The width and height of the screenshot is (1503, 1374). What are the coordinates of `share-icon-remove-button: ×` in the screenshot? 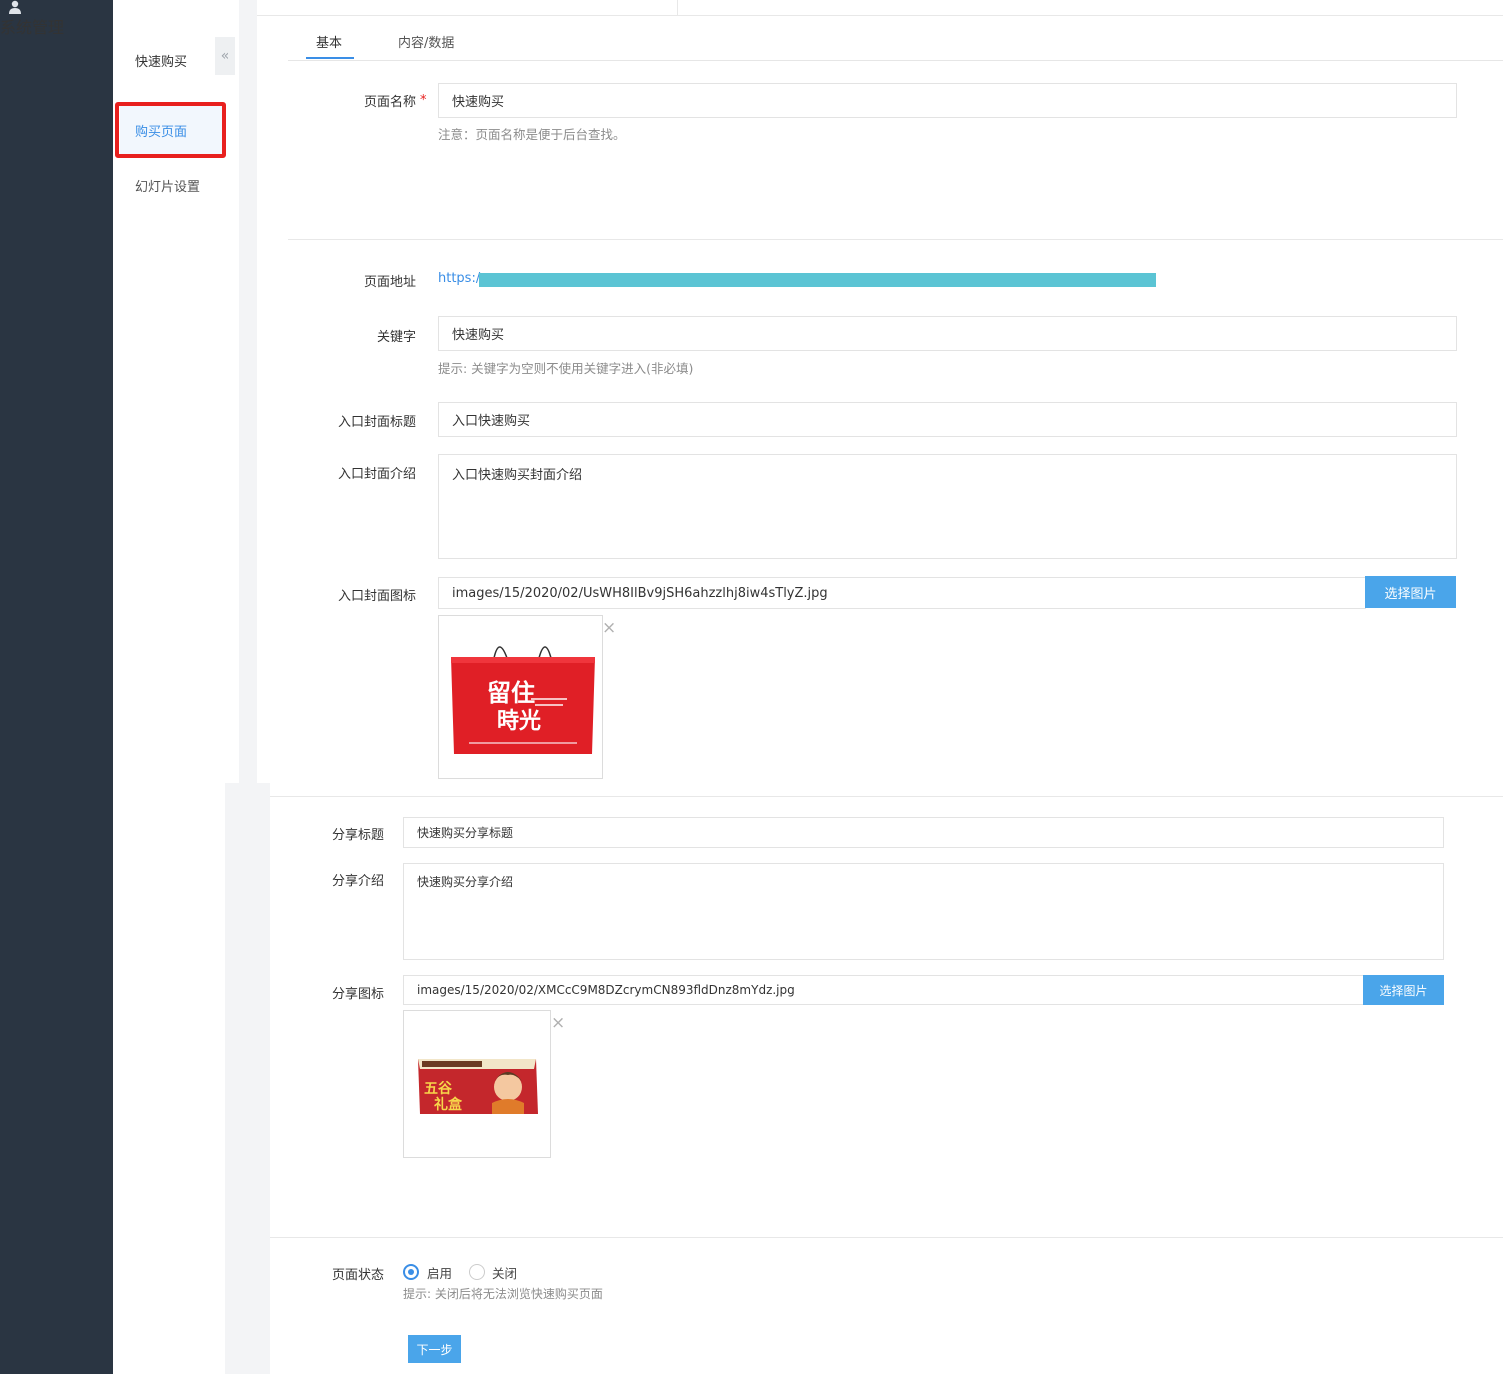 It's located at (558, 1023).